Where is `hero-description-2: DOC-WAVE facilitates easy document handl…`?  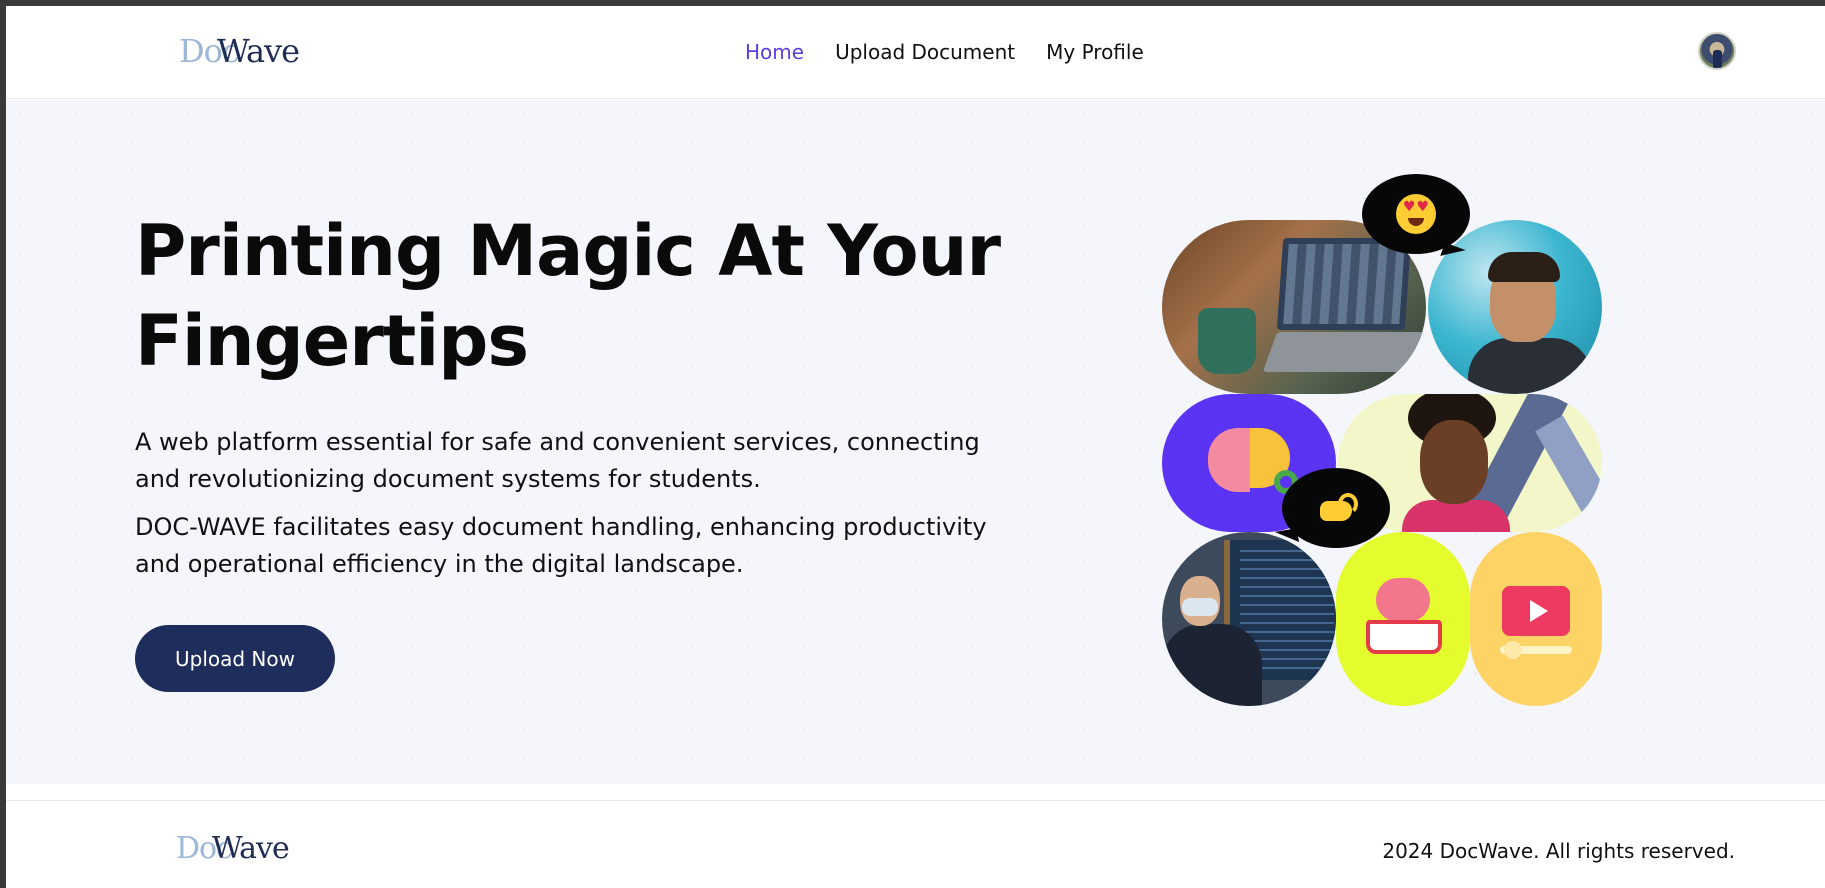
hero-description-2: DOC-WAVE facilitates easy document handl… is located at coordinates (561, 545).